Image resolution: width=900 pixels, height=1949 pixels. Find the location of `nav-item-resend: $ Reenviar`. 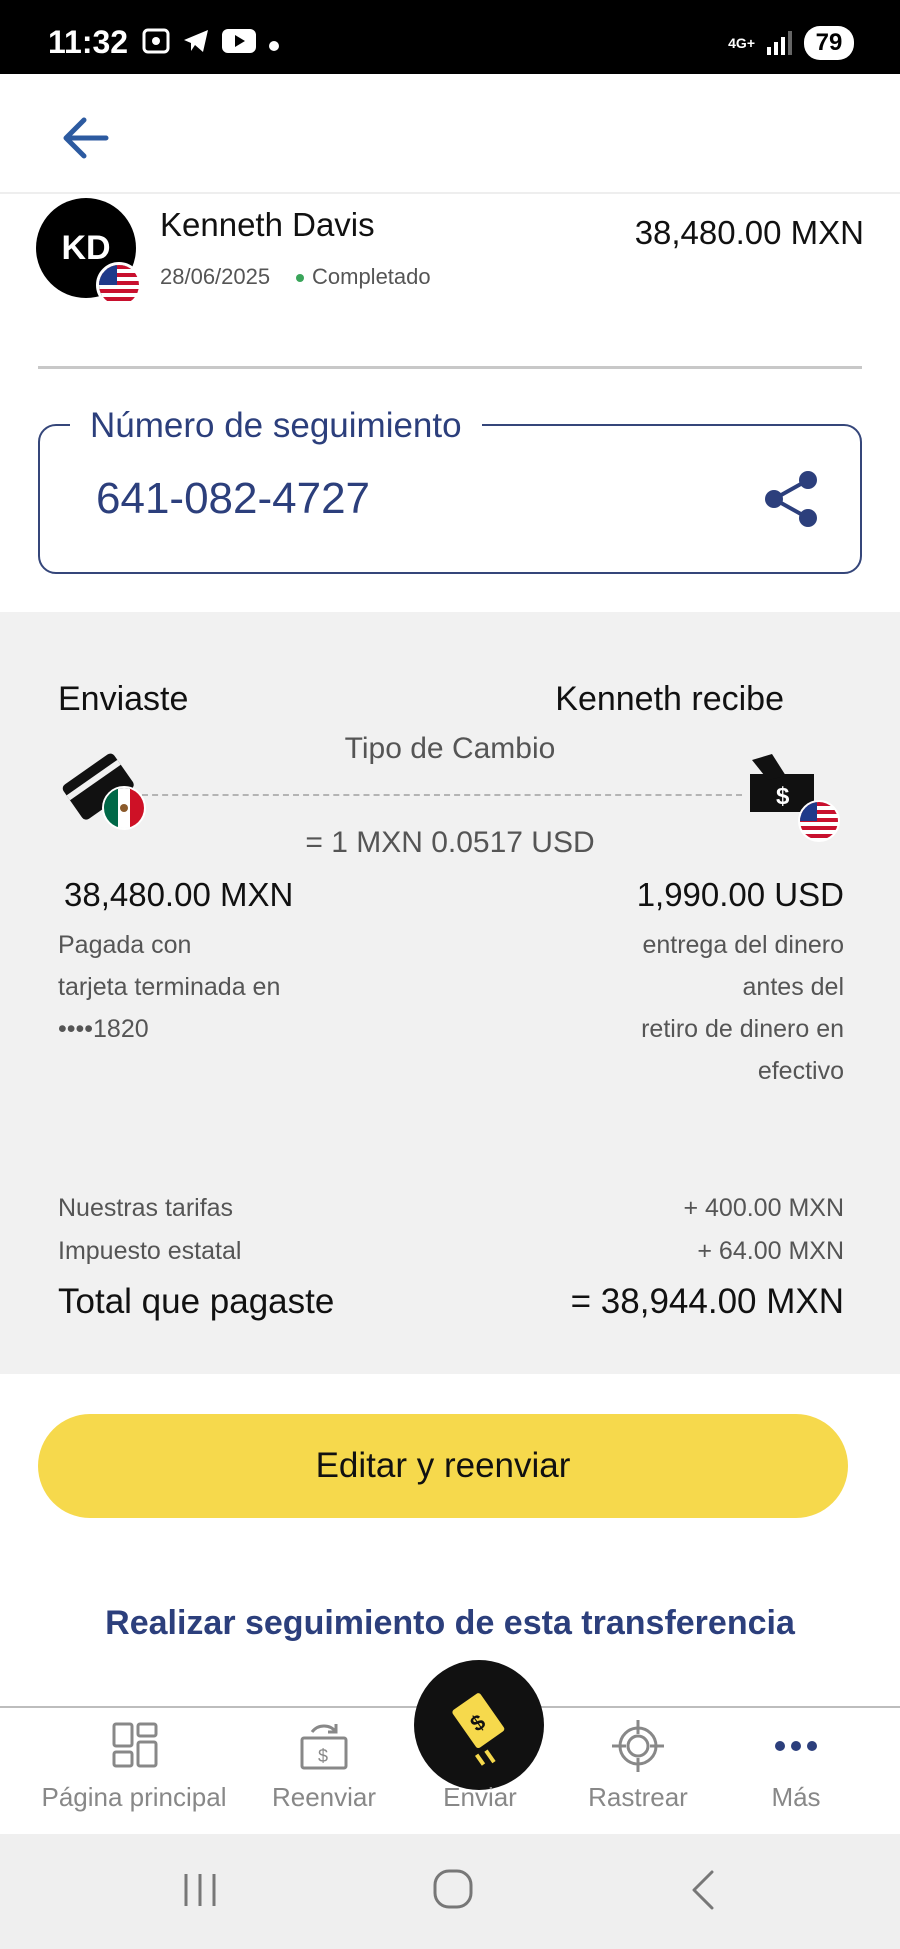

nav-item-resend: $ Reenviar is located at coordinates (324, 1770).